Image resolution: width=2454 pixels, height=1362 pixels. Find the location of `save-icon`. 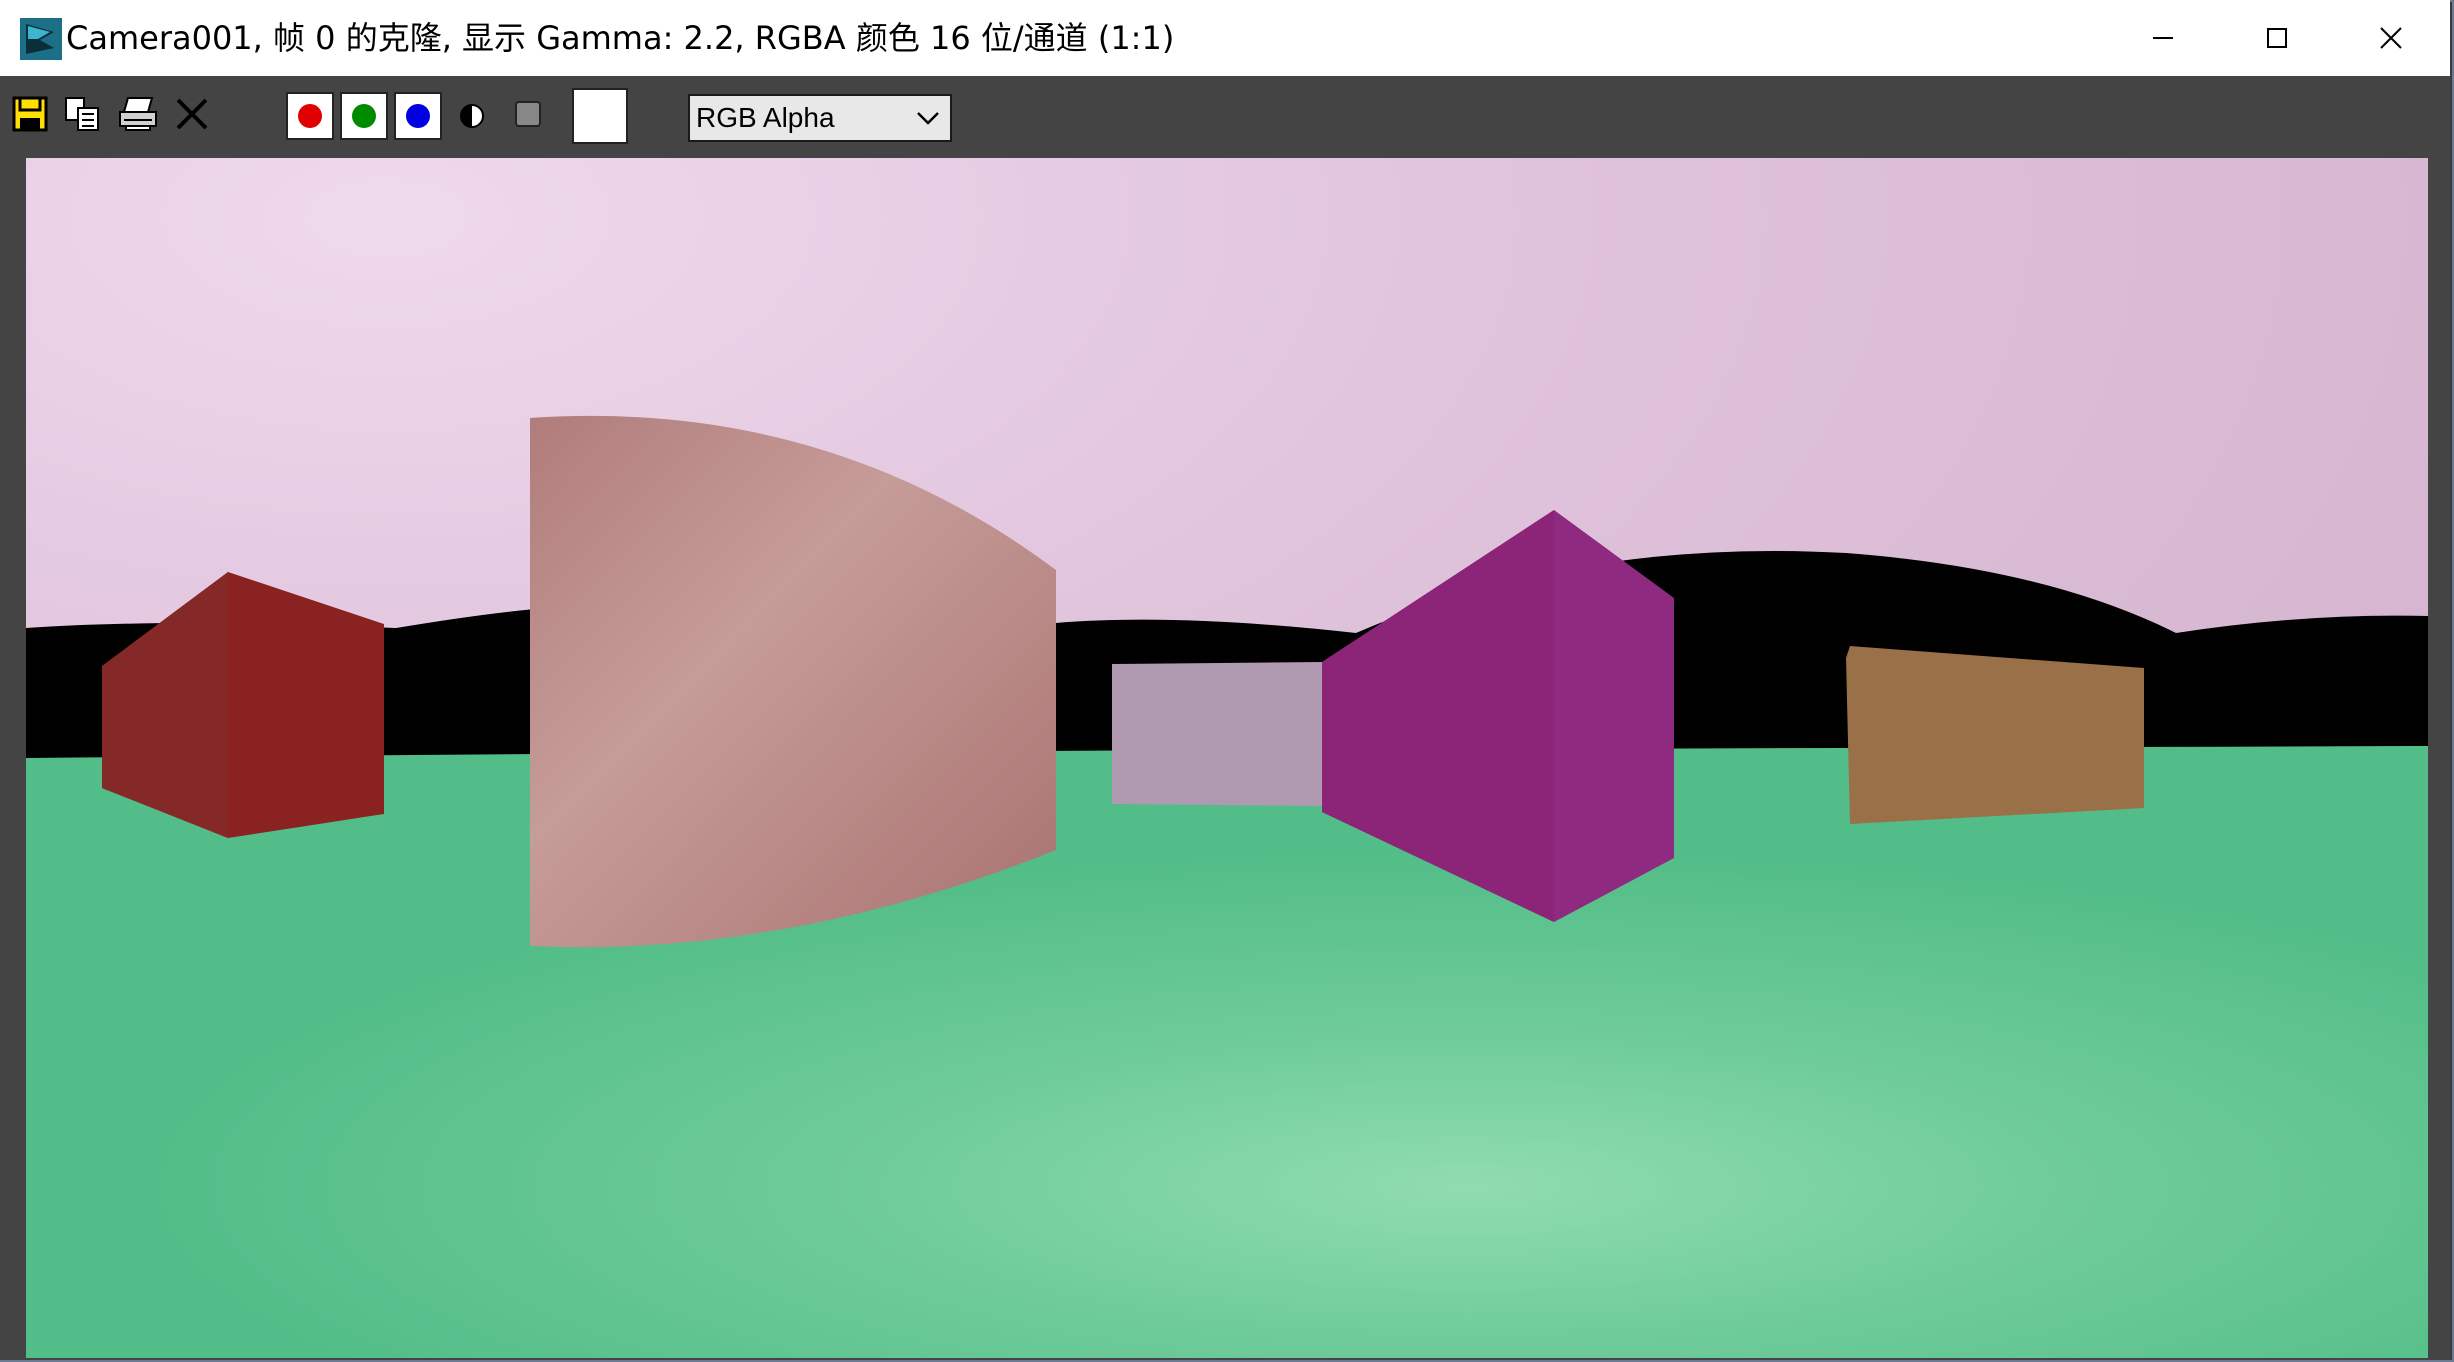

save-icon is located at coordinates (30, 114).